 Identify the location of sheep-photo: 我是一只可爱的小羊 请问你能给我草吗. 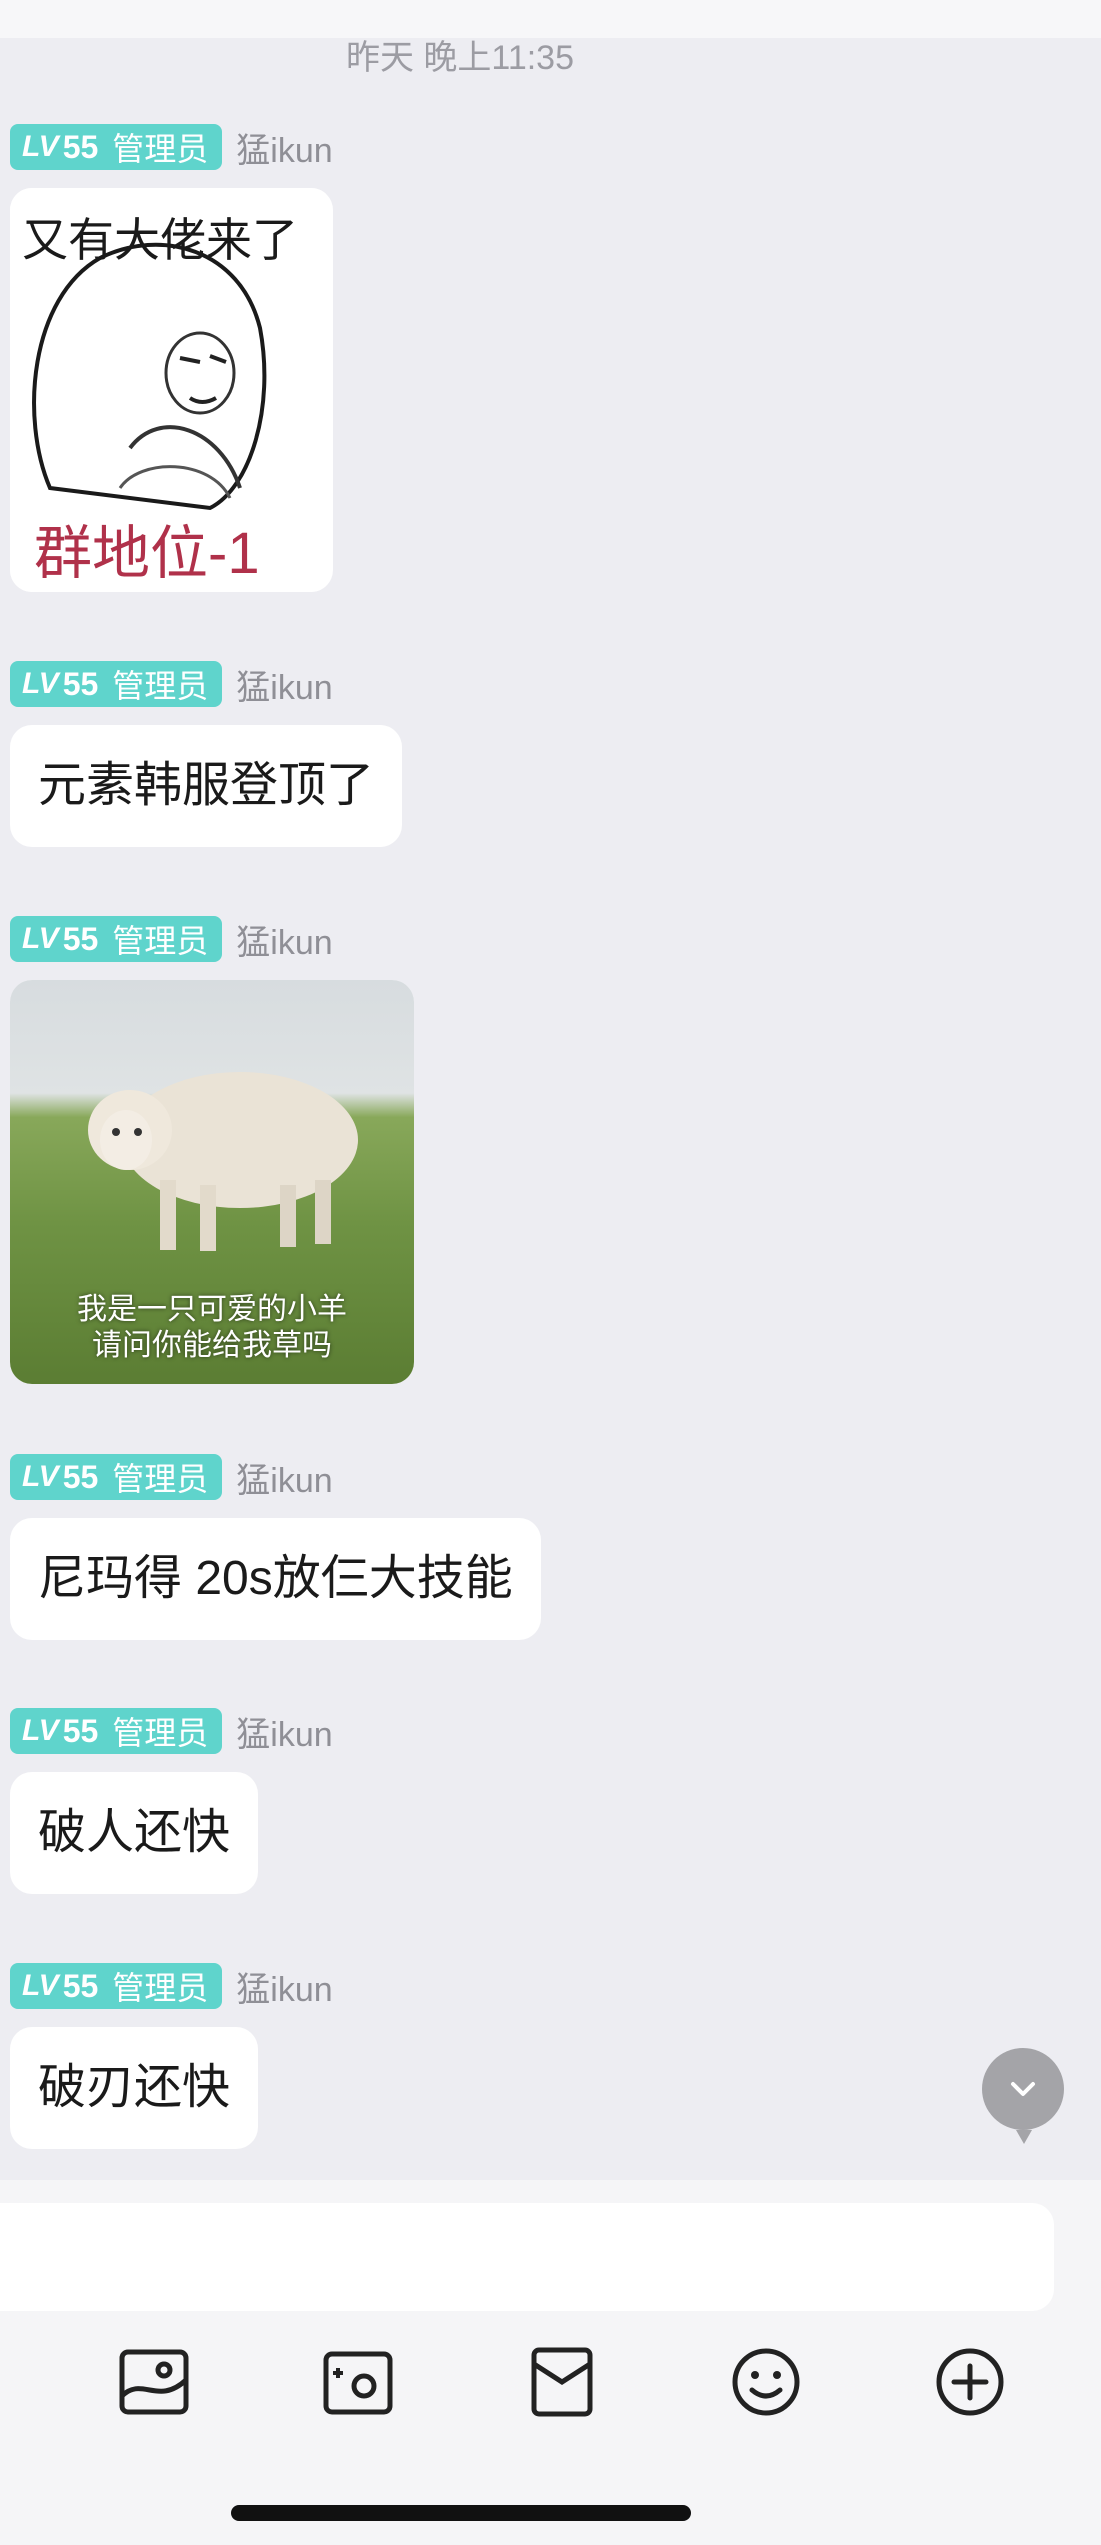
(212, 1182).